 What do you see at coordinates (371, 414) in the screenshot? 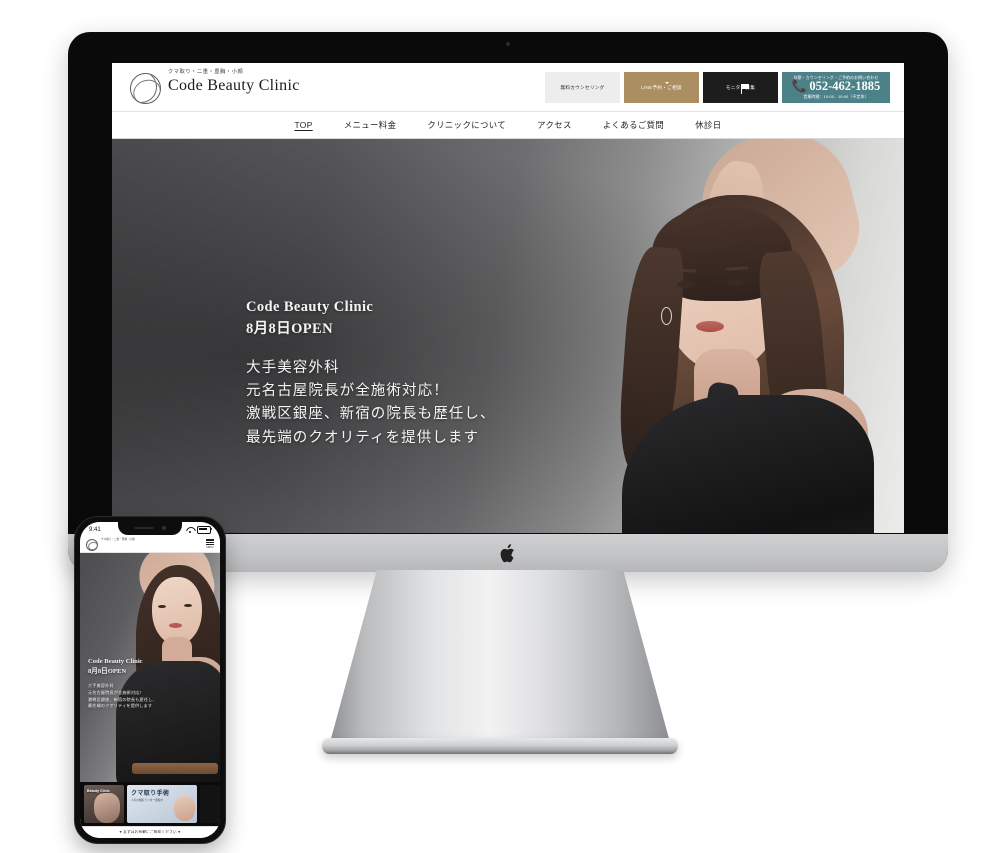
I see `hero-sub-line-3: 激戦区銀座、新宿の院長も歴任し、` at bounding box center [371, 414].